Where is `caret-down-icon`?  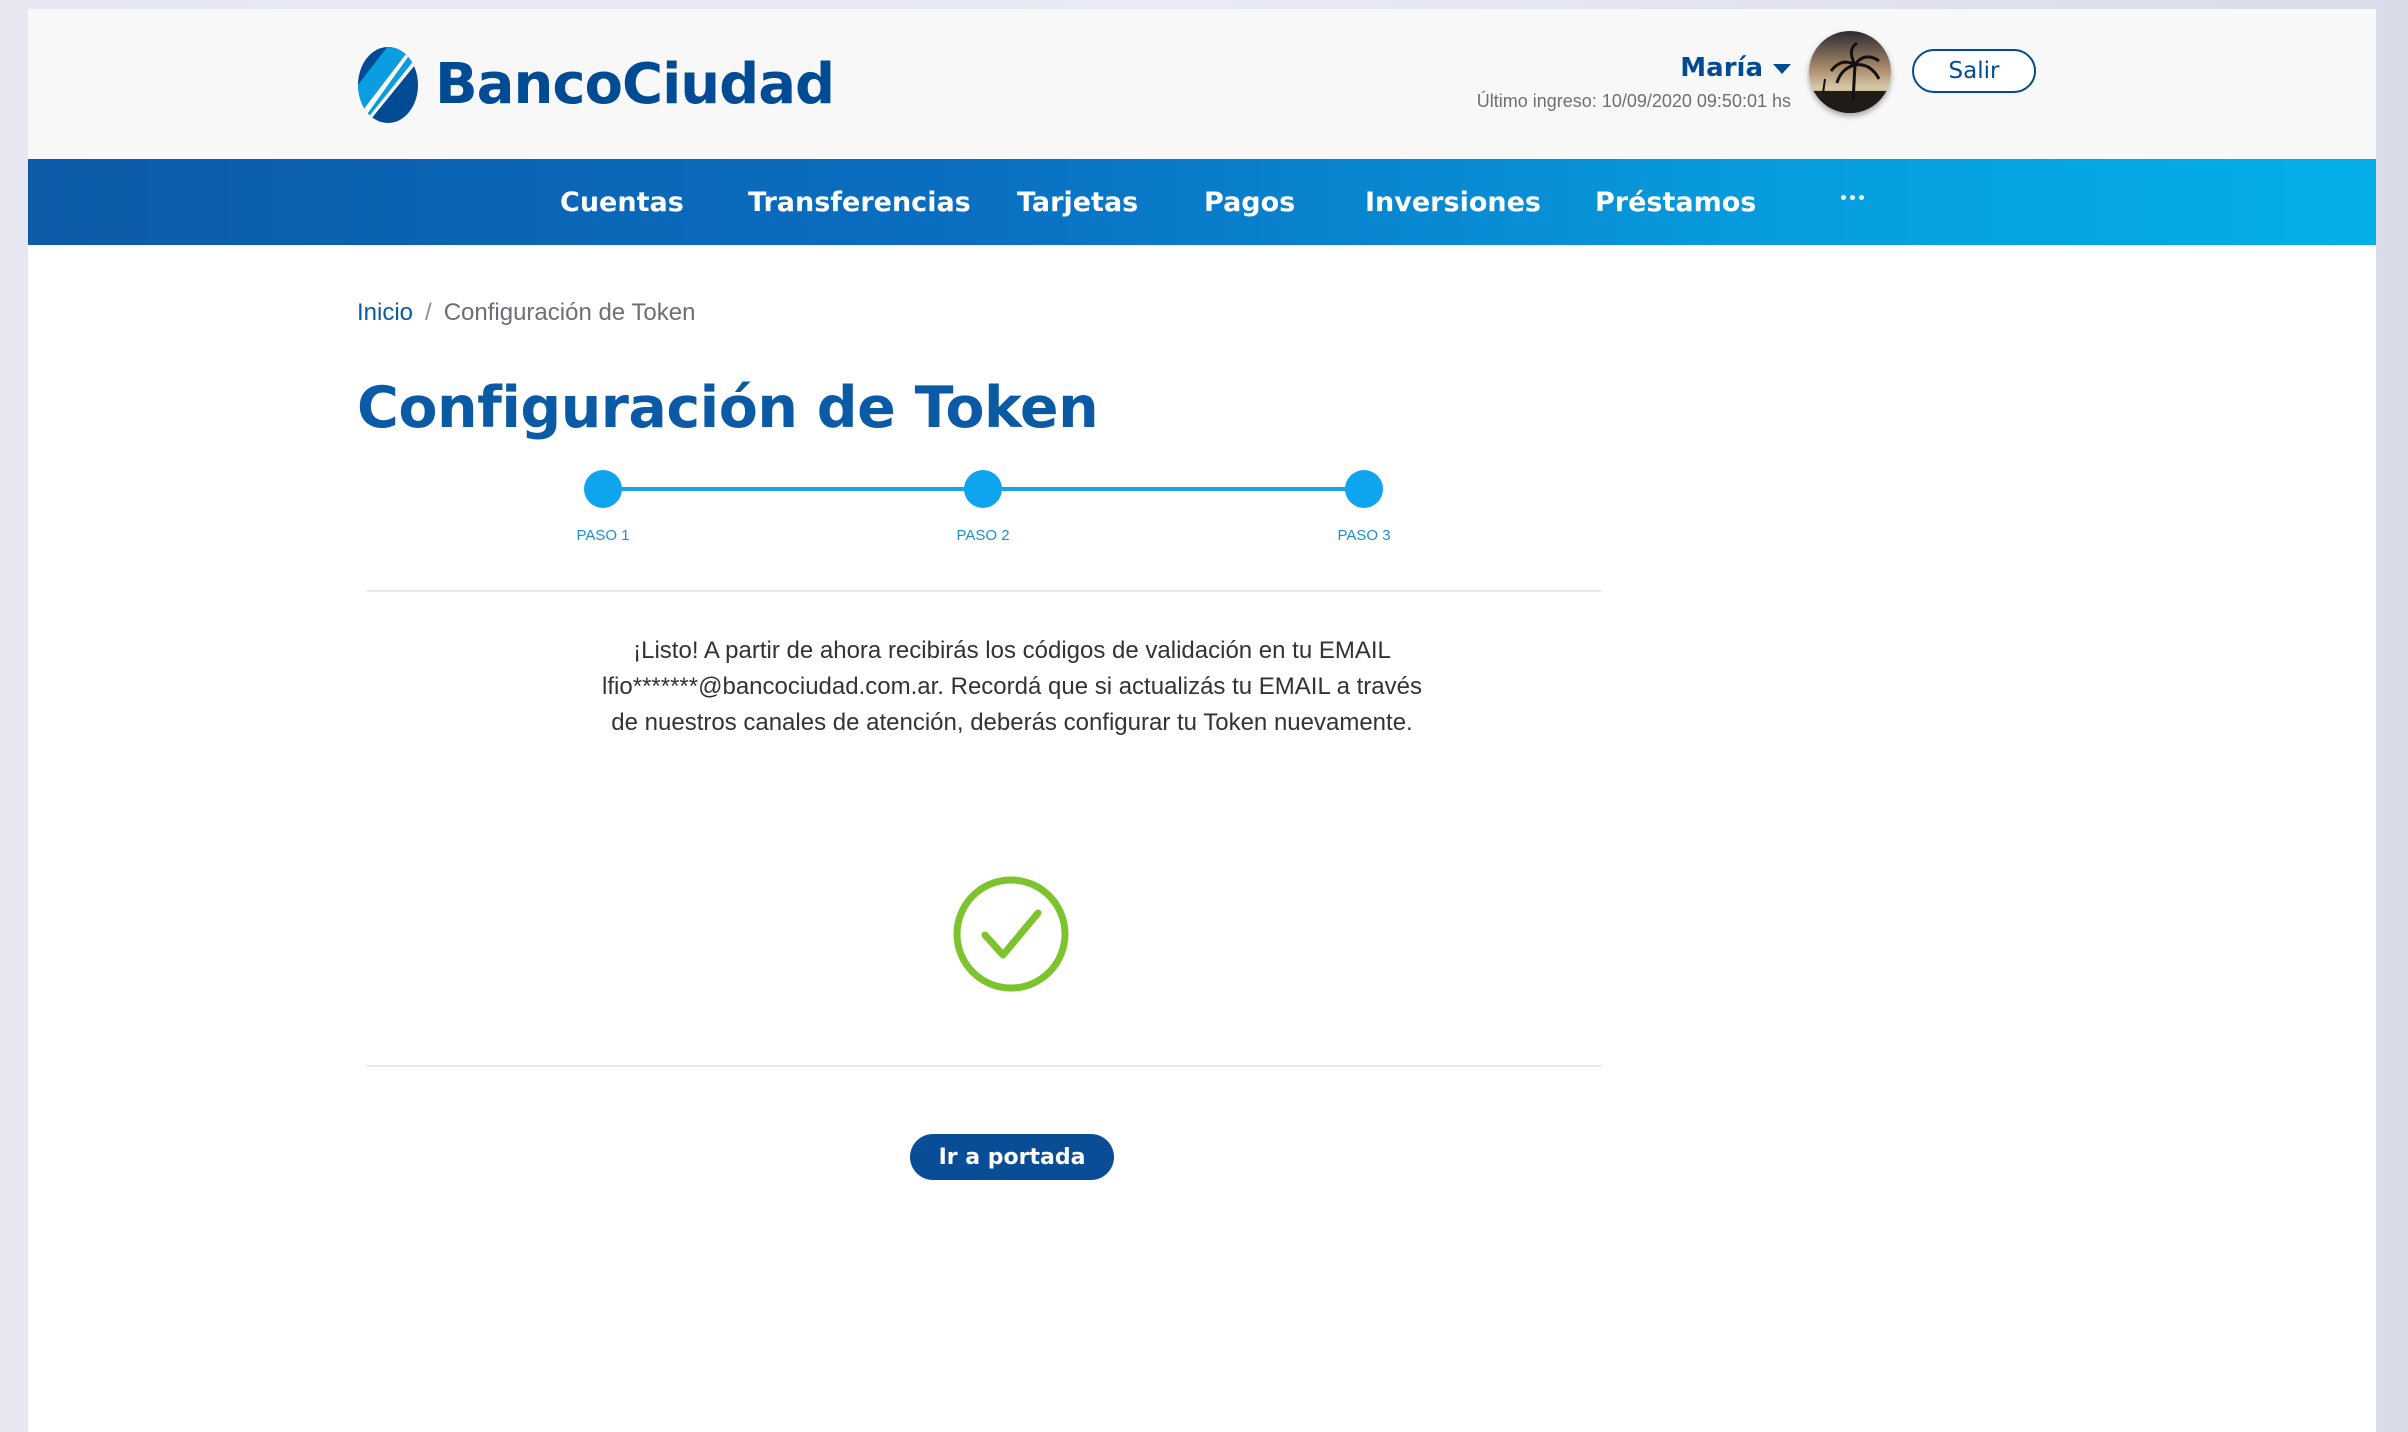 caret-down-icon is located at coordinates (1782, 69).